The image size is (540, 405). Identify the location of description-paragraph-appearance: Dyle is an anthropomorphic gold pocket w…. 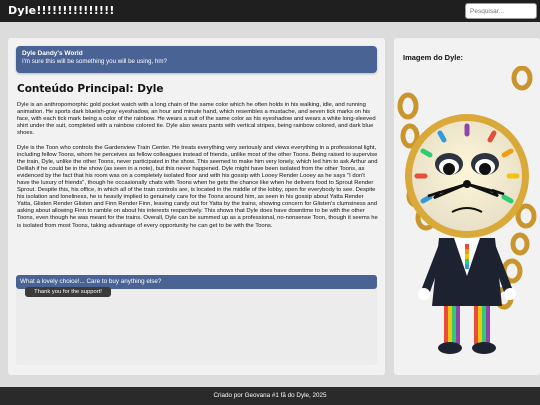
(196, 119).